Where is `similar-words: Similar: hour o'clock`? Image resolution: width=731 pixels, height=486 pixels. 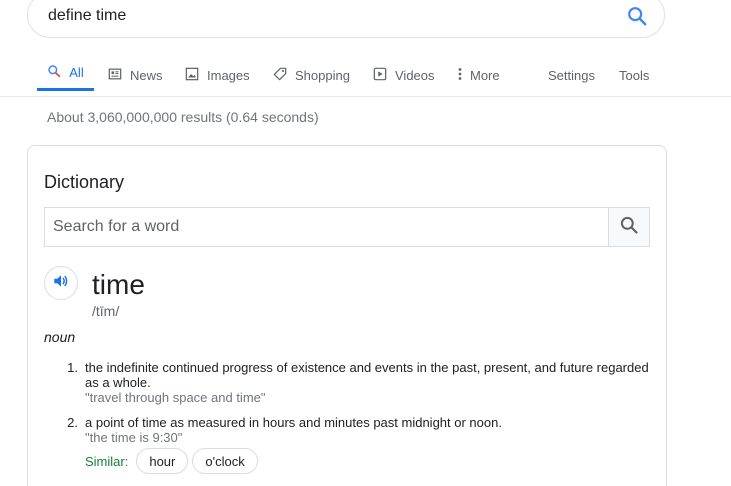
similar-words: Similar: hour o'clock is located at coordinates (173, 461).